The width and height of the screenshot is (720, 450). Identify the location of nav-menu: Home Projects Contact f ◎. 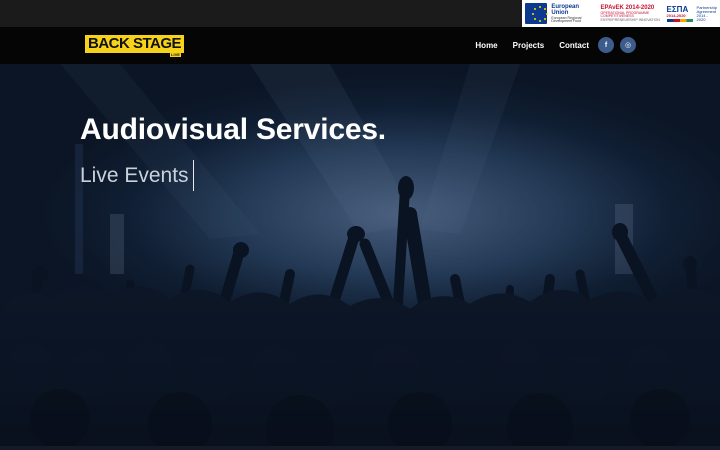
(555, 45).